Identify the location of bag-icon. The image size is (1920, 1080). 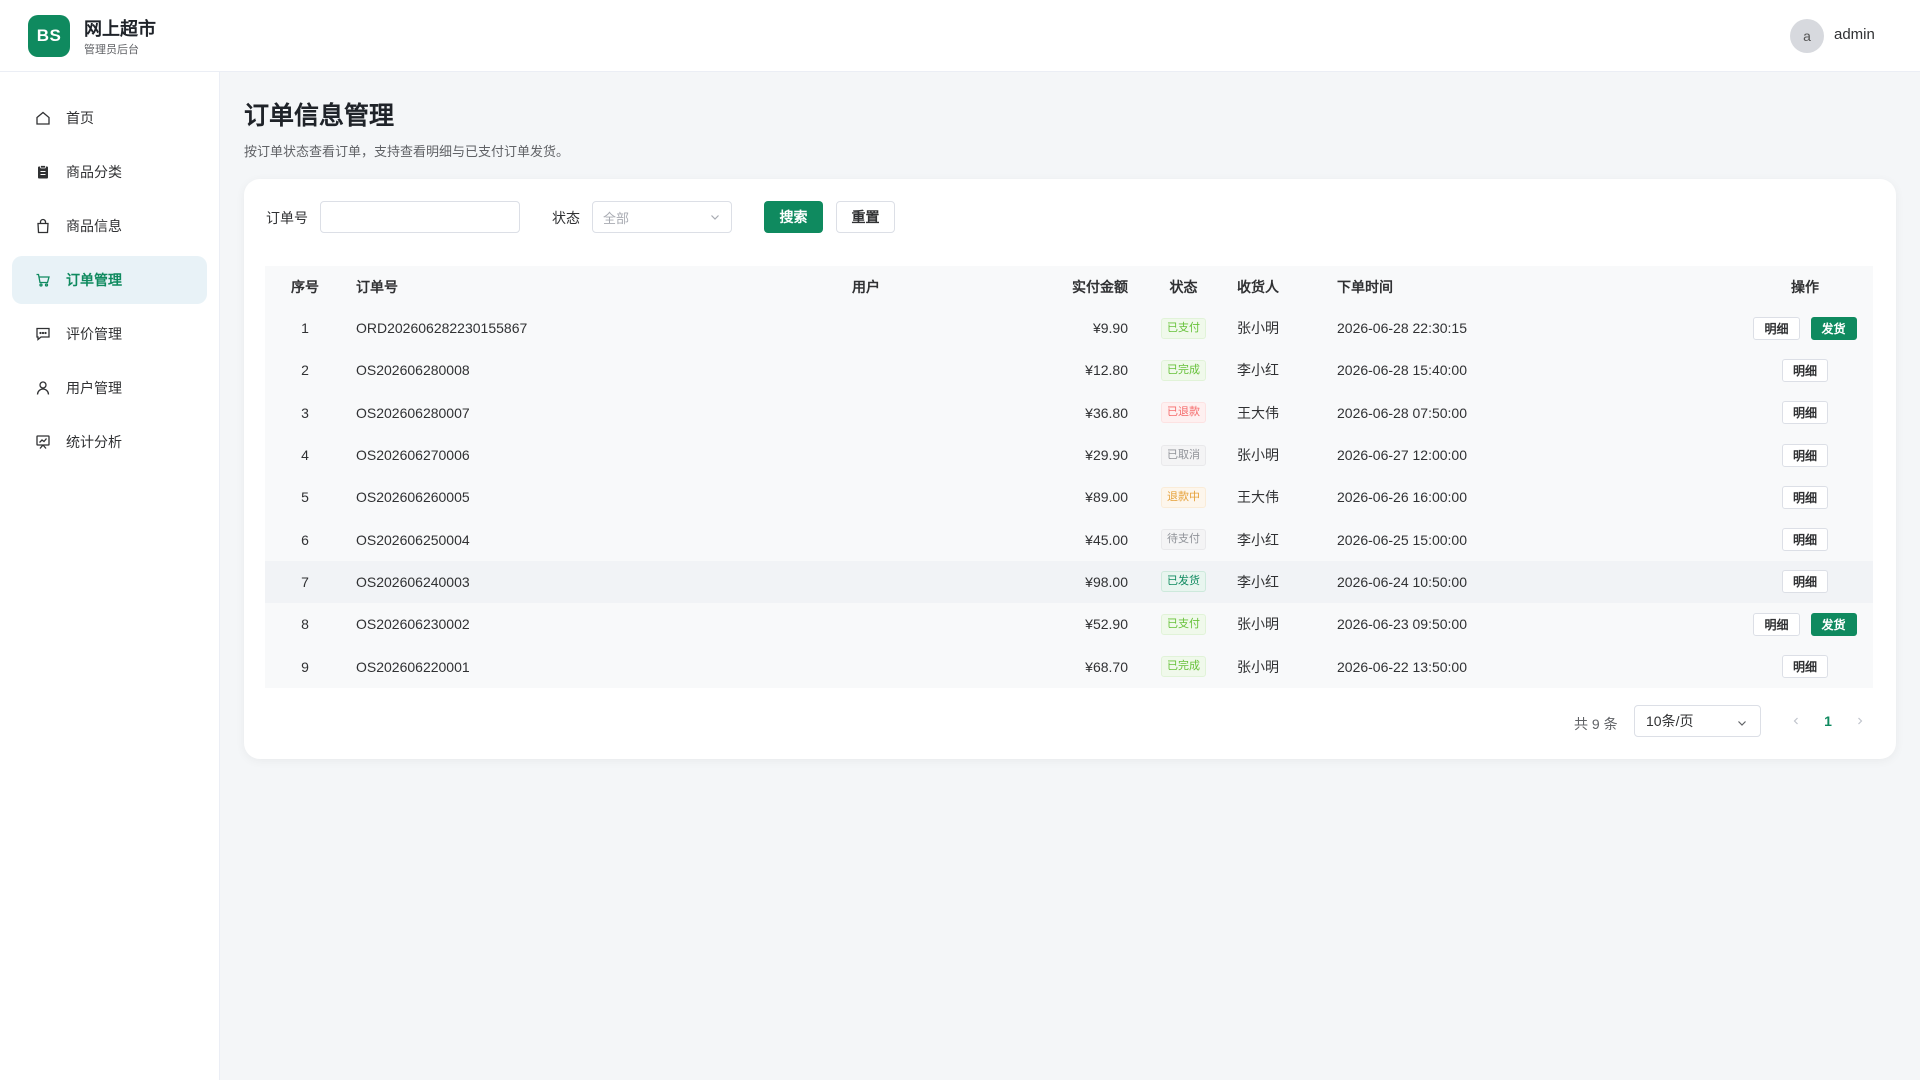
(43, 226).